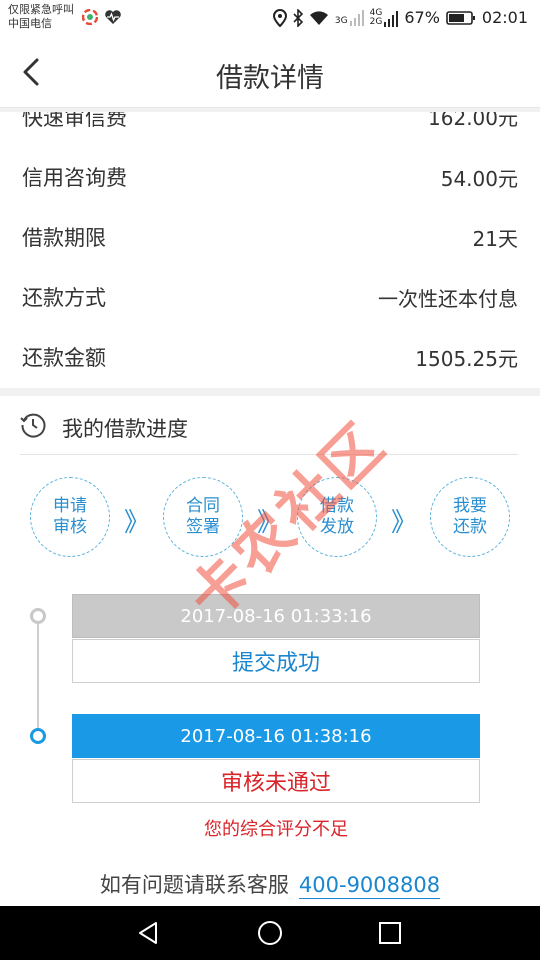 This screenshot has width=540, height=960. I want to click on info-label: 还款金额, so click(64, 358).